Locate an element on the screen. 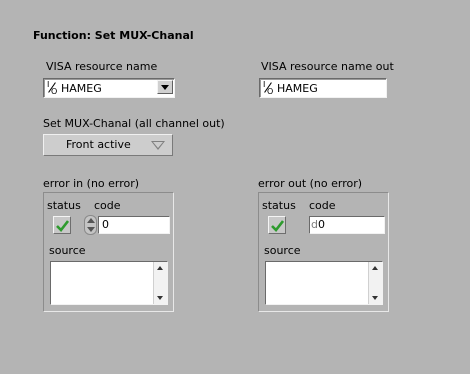 This screenshot has width=470, height=374. error-out-source-label: source is located at coordinates (282, 250).